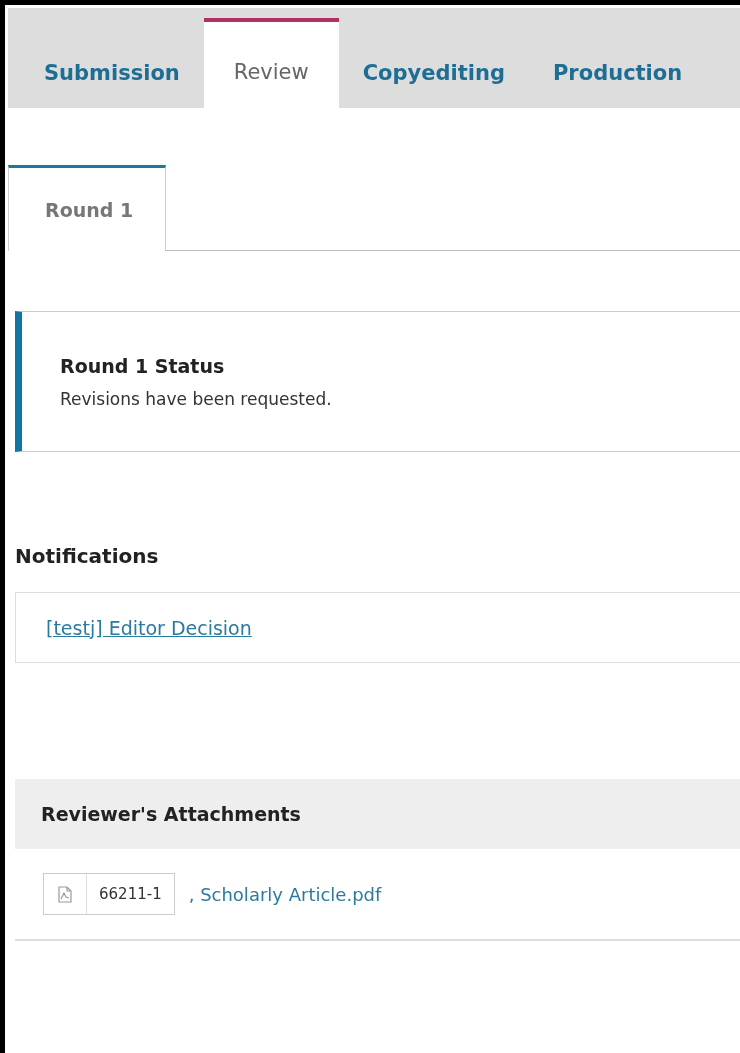 The height and width of the screenshot is (1053, 740). Describe the element at coordinates (149, 627) in the screenshot. I see `notification-link: [testj] Editor Decision` at that location.